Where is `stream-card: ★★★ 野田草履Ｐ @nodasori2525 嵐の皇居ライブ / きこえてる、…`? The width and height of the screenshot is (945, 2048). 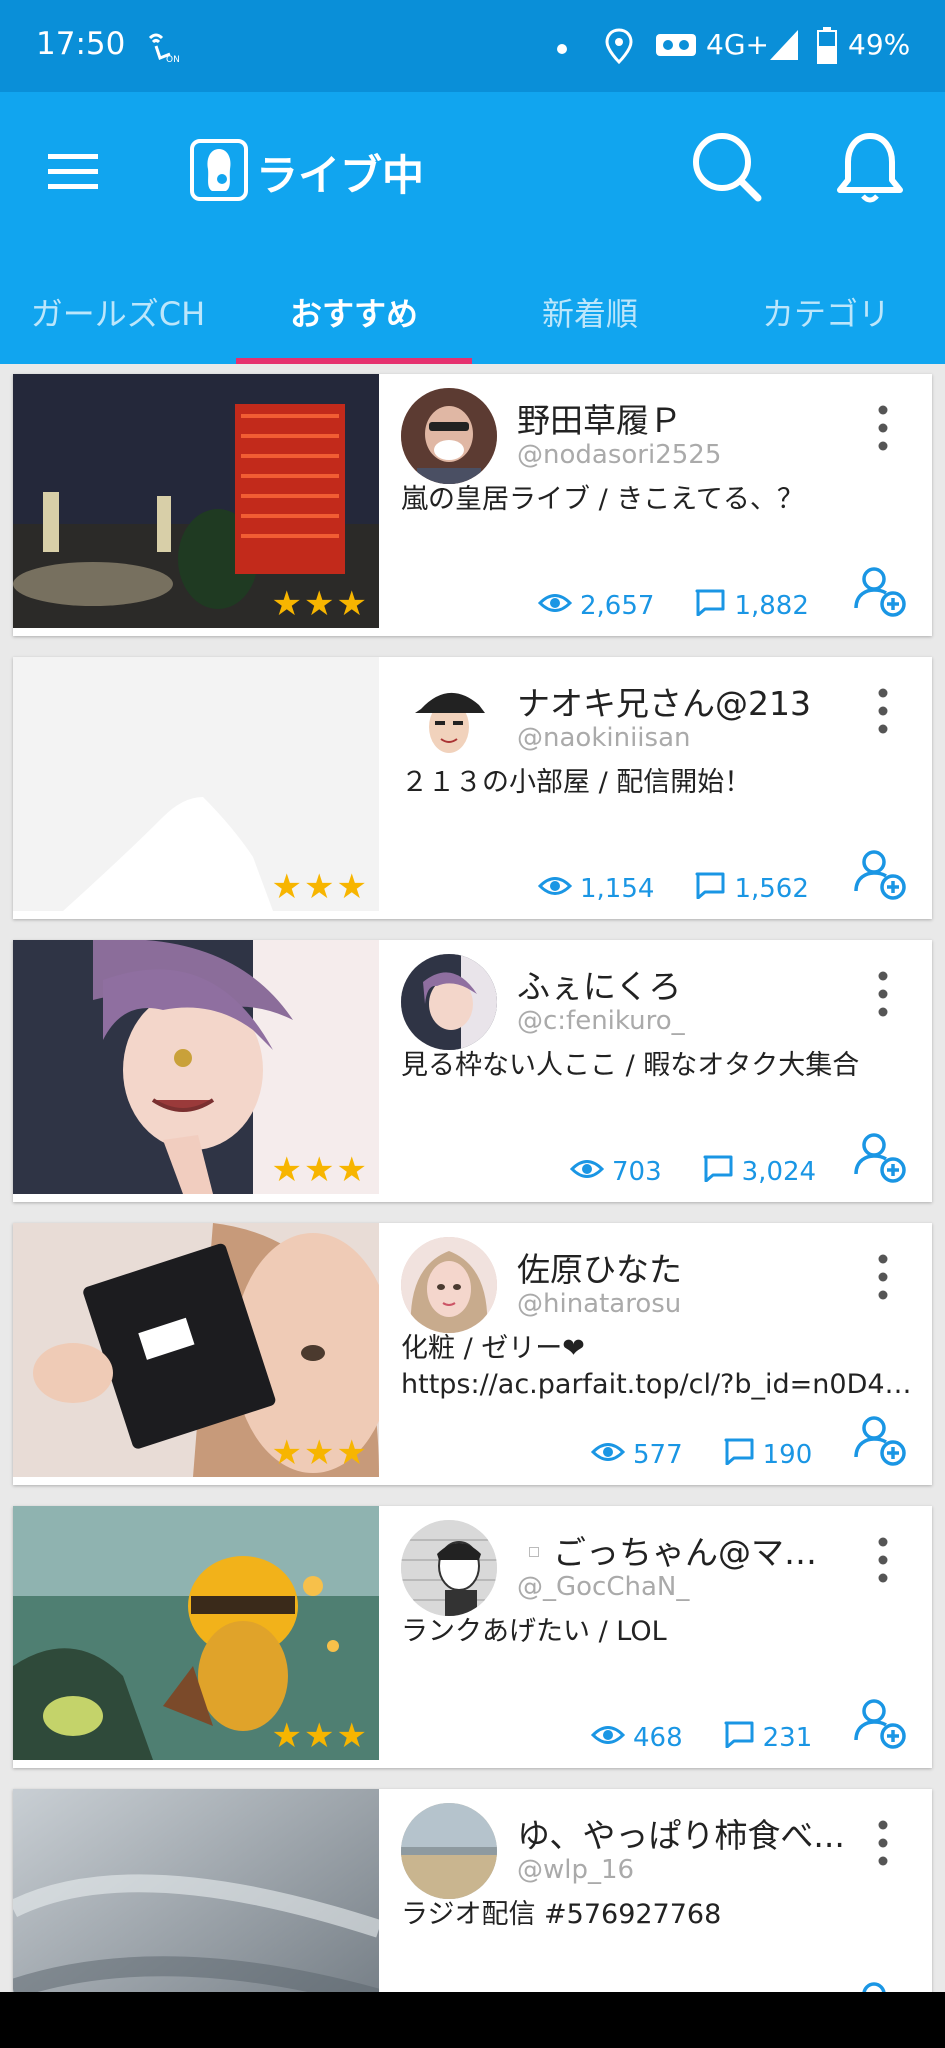 stream-card: ★★★ 野田草履Ｐ @nodasori2525 嵐の皇居ライブ / きこえてる、… is located at coordinates (472, 505).